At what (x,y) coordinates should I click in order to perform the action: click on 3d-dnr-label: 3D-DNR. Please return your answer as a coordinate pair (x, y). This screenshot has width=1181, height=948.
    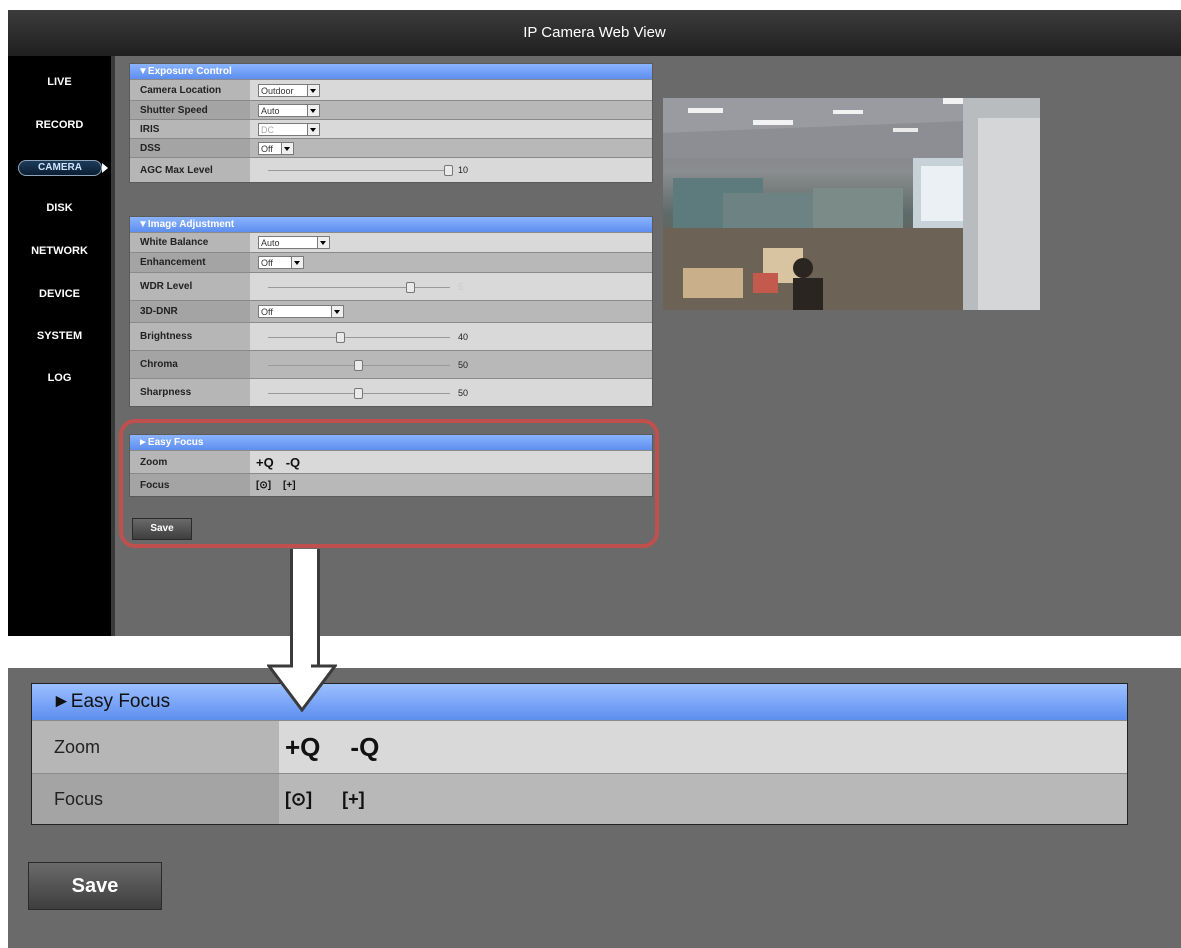
    Looking at the image, I should click on (190, 311).